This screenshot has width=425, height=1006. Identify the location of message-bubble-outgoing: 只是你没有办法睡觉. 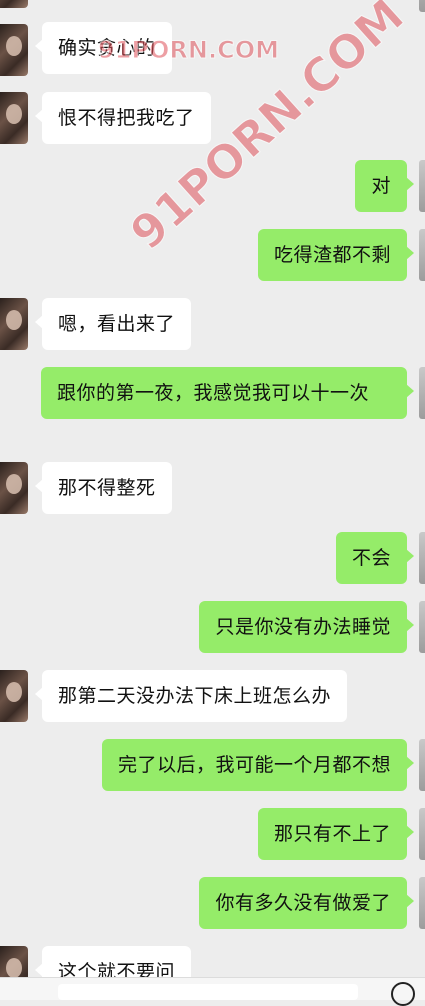
(306, 627).